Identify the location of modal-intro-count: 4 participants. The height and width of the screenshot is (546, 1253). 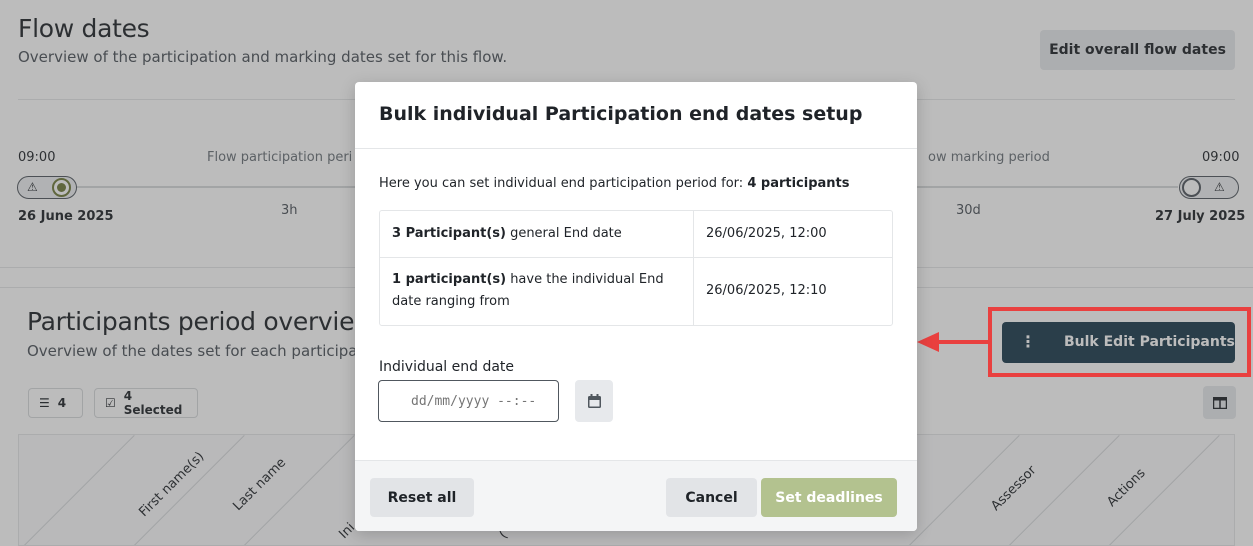
(798, 183).